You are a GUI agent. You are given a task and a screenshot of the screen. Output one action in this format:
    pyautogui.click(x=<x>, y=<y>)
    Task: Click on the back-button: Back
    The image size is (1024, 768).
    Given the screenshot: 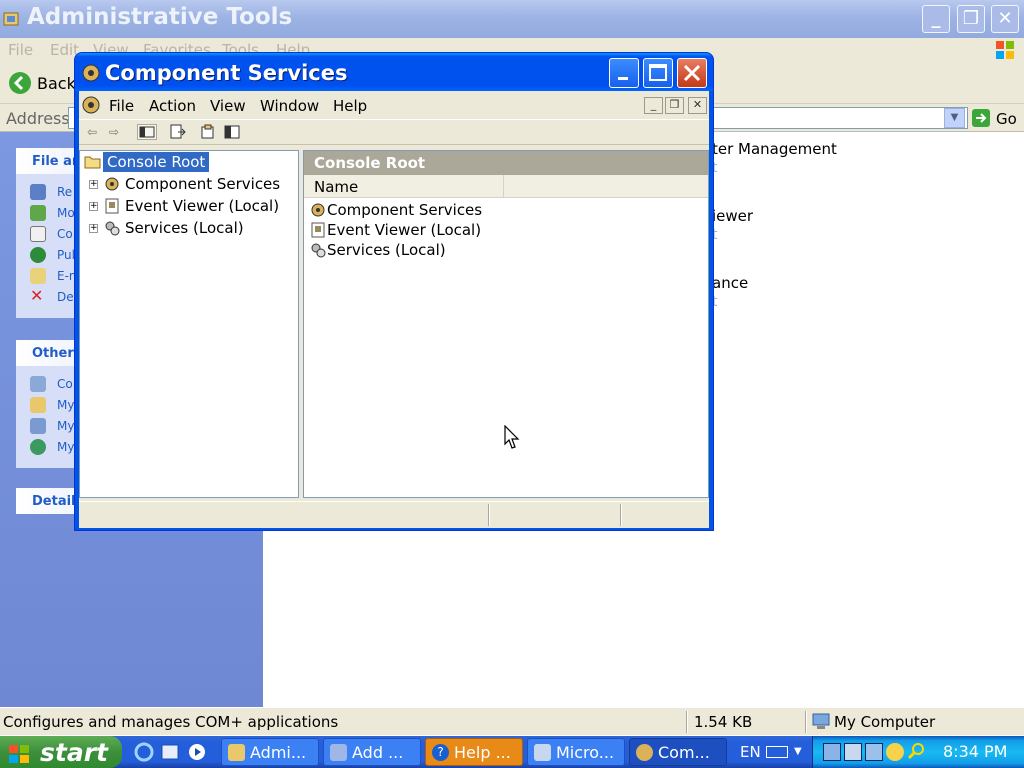 What is the action you would take?
    pyautogui.click(x=56, y=83)
    